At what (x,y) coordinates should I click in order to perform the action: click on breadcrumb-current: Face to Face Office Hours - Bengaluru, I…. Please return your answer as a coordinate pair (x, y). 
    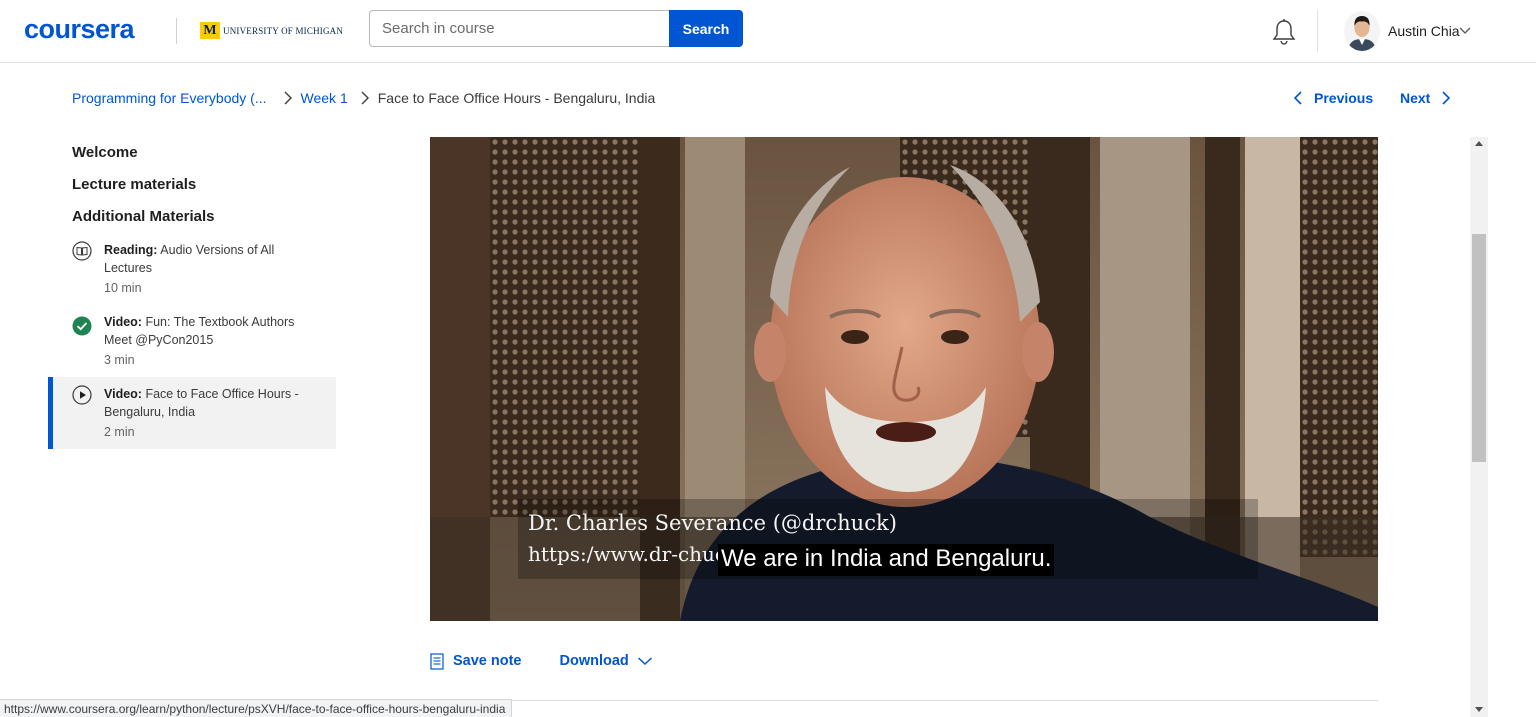
    Looking at the image, I should click on (516, 98).